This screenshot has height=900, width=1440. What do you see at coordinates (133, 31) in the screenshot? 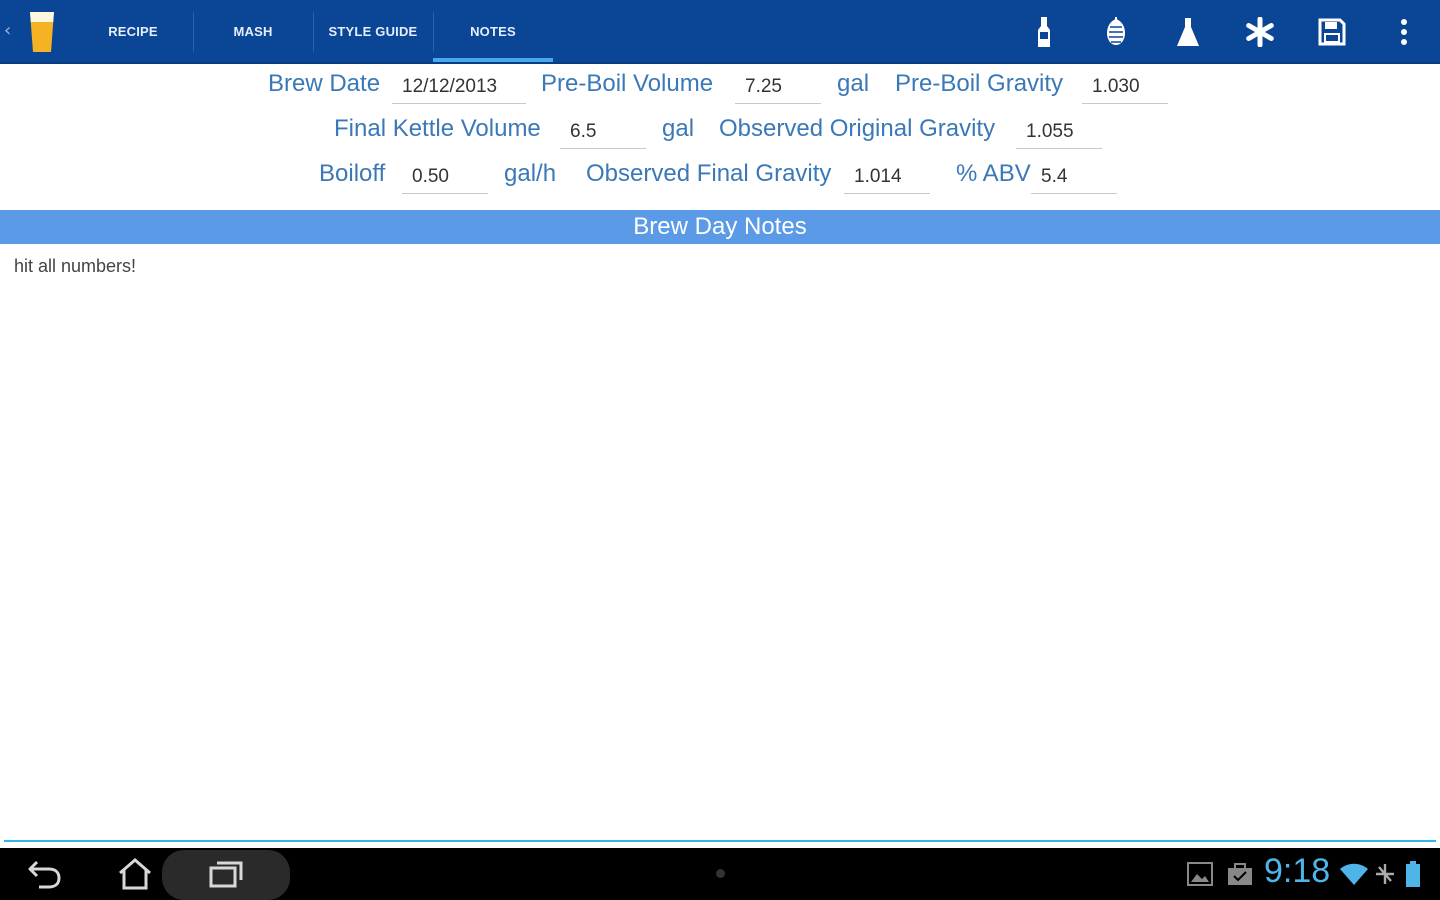
I see `tab-recipe: RECIPE` at bounding box center [133, 31].